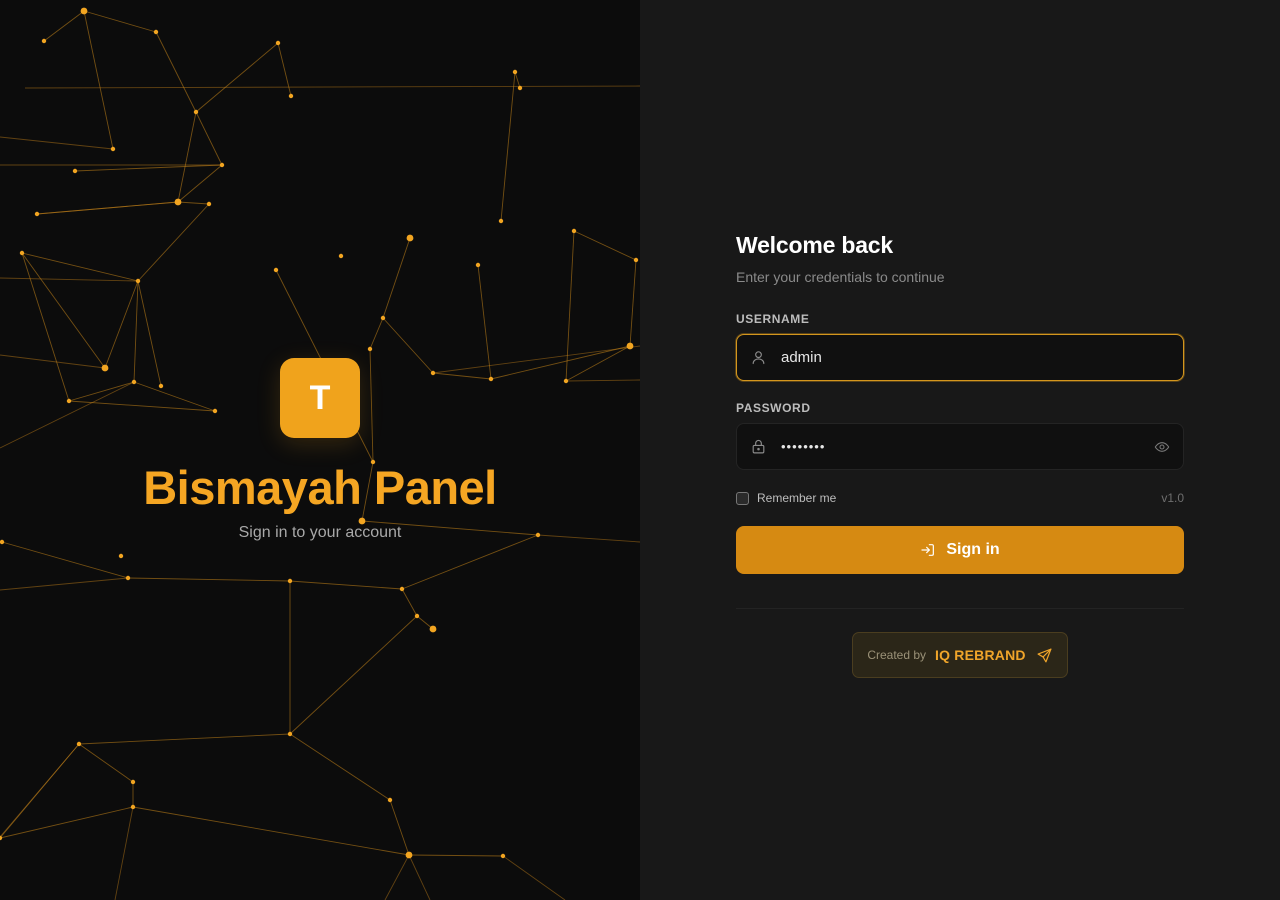 This screenshot has width=1280, height=900. I want to click on credit-badge: Created by IQ REBRAND, so click(960, 655).